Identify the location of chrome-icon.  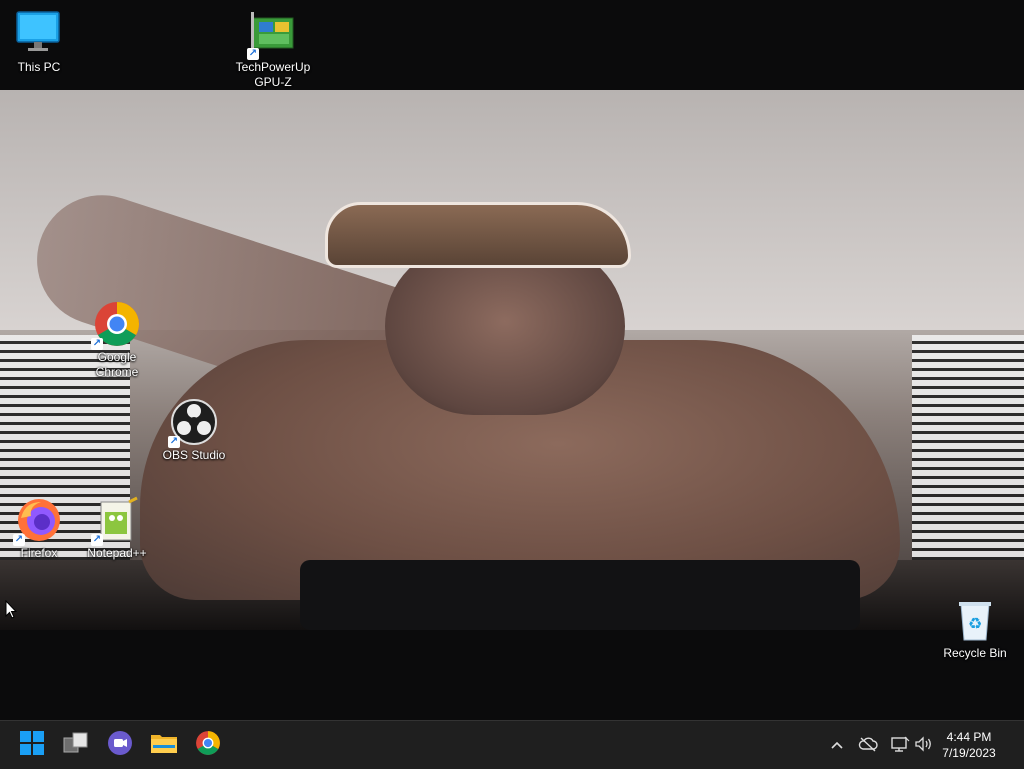
(208, 745).